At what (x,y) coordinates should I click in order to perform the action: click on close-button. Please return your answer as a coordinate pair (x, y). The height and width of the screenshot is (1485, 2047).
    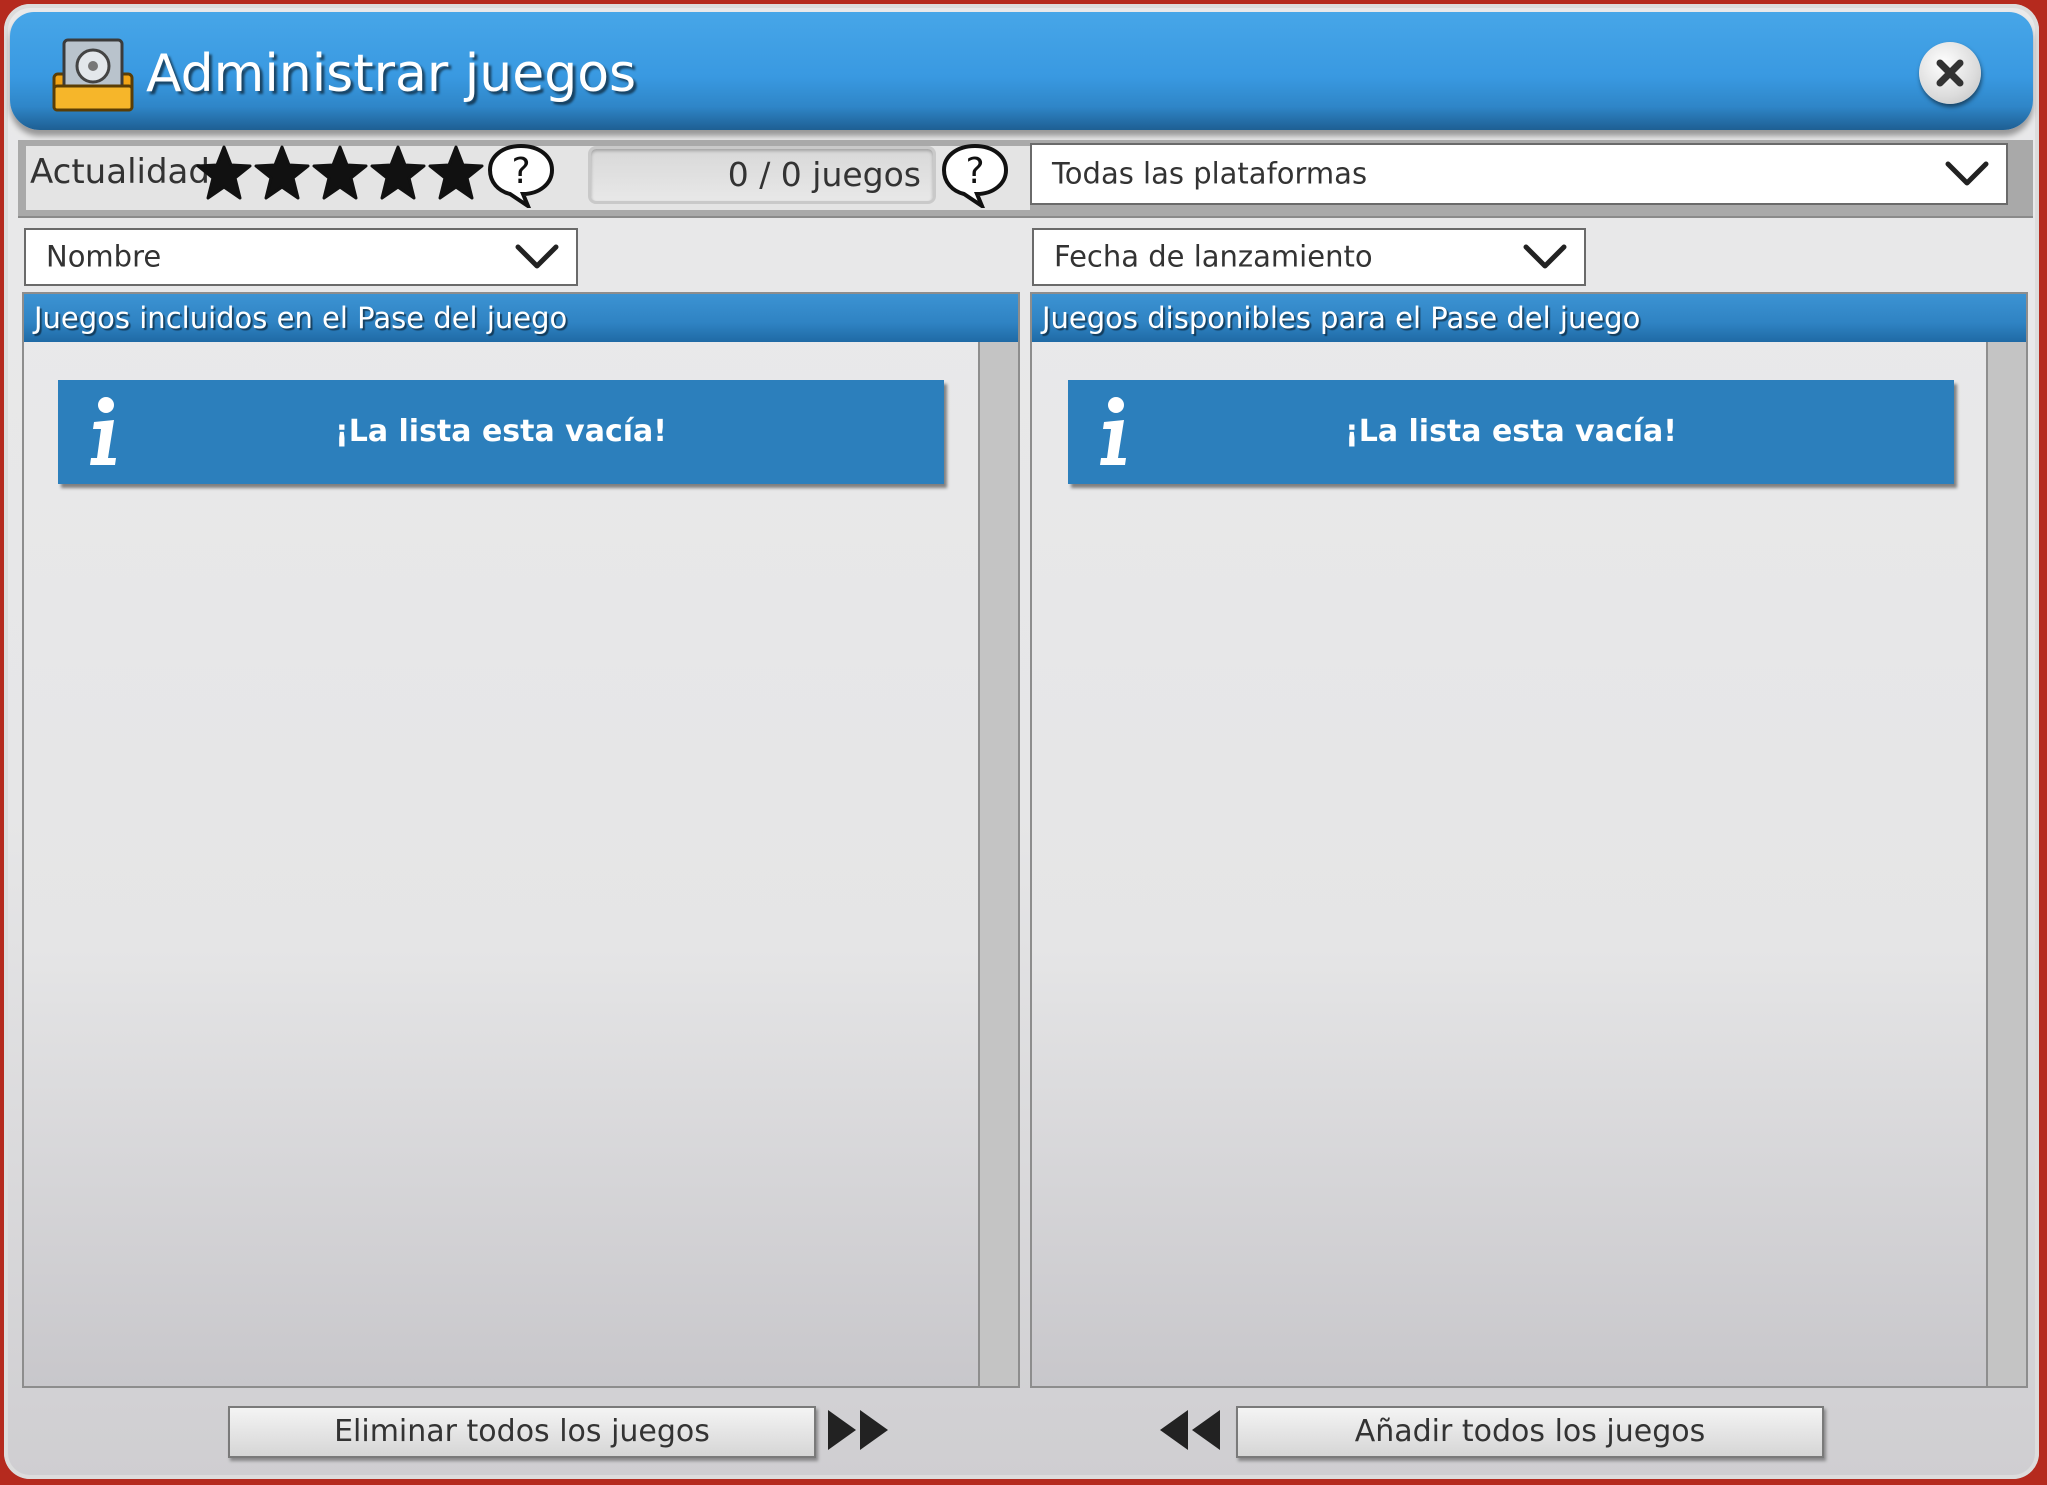
    Looking at the image, I should click on (1950, 73).